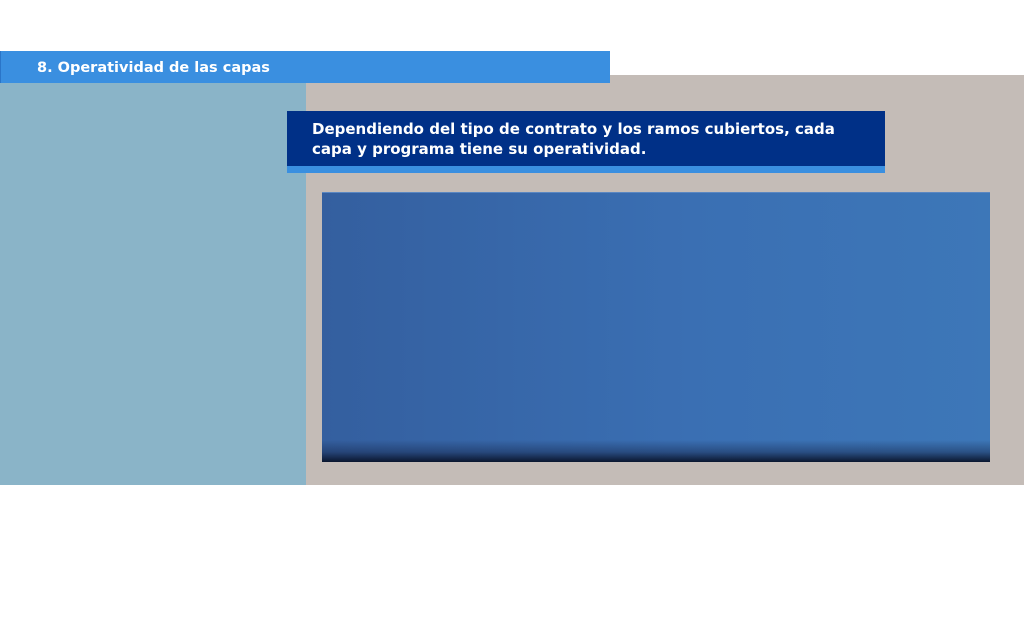  What do you see at coordinates (153, 68) in the screenshot?
I see `section-title: 8. Operatividad de las capas` at bounding box center [153, 68].